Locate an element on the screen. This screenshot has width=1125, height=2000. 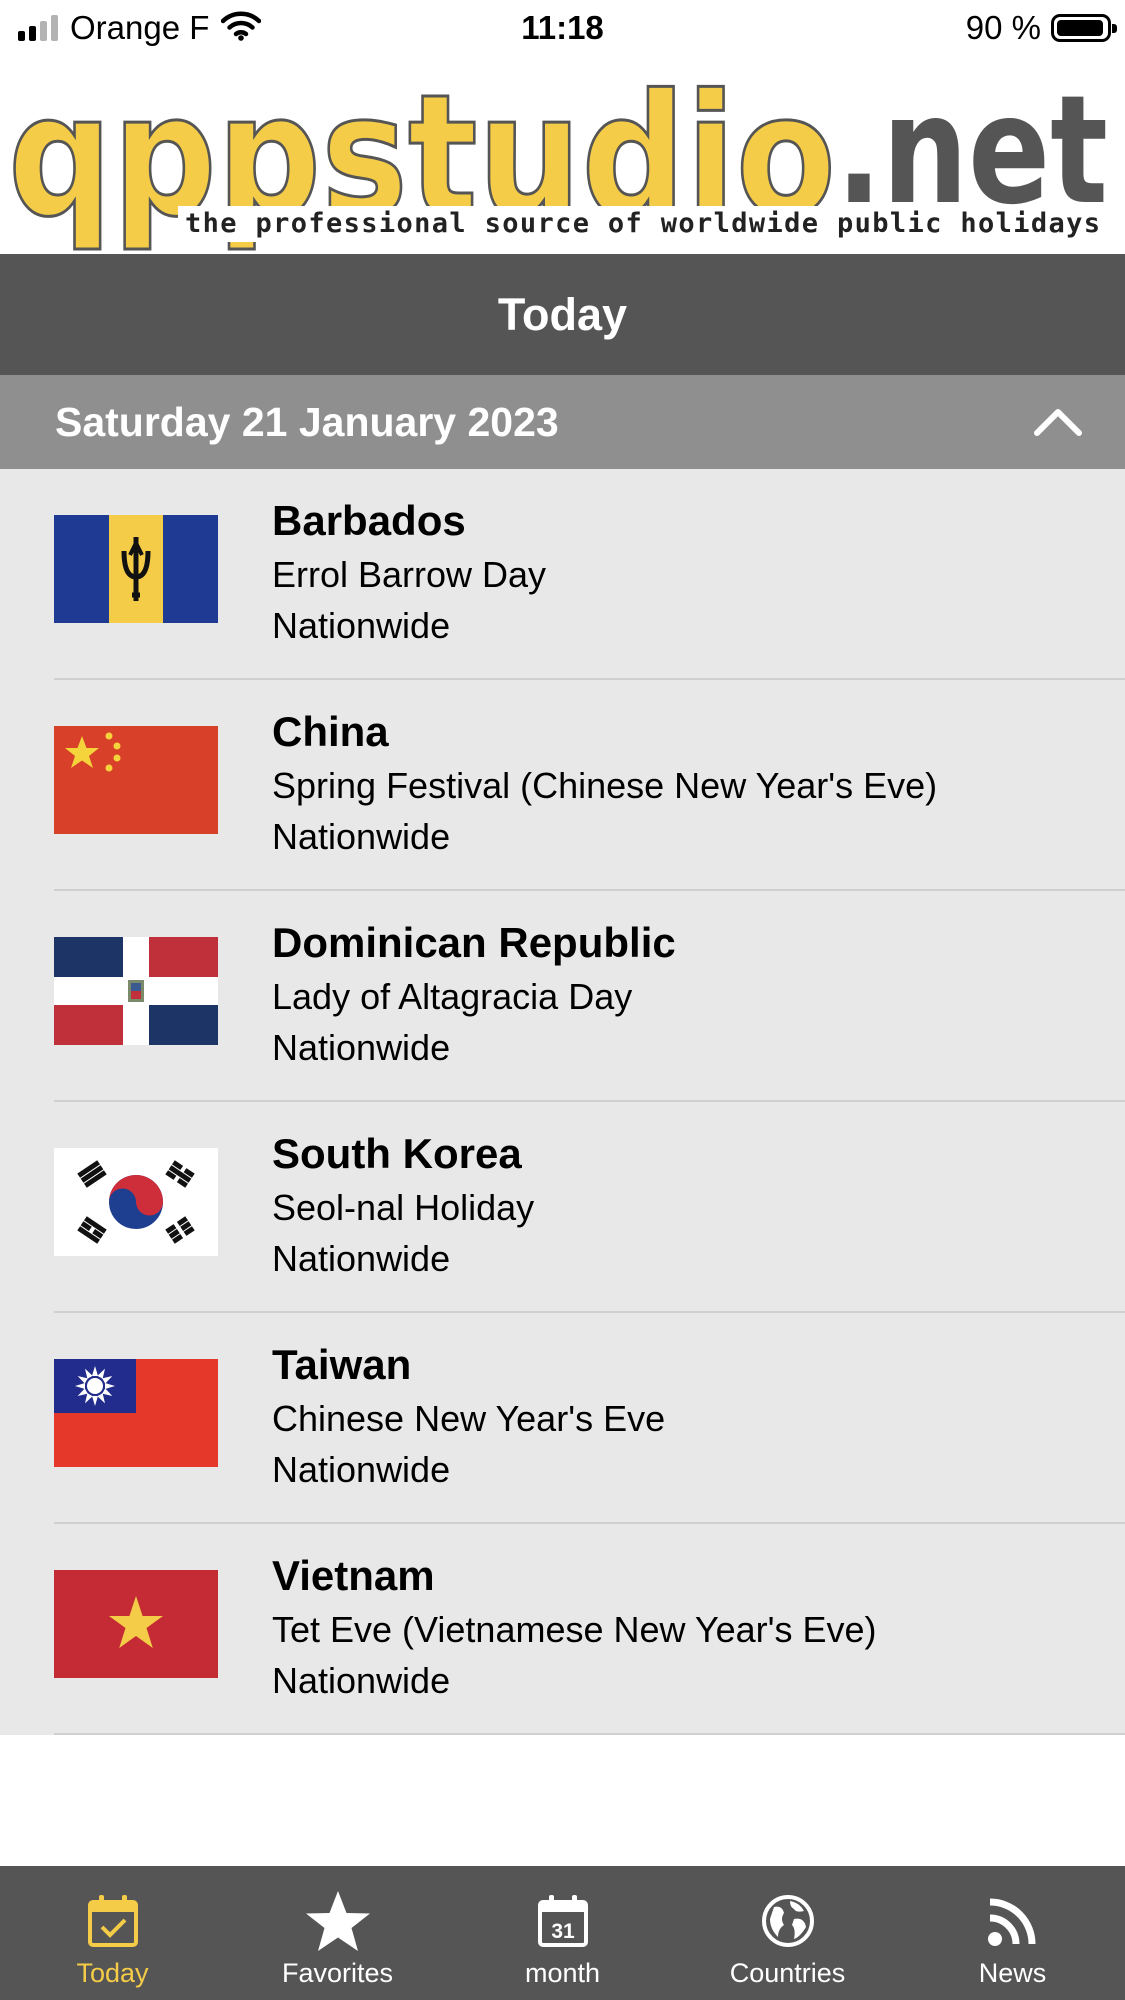
status-right: 90 % is located at coordinates (1041, 28).